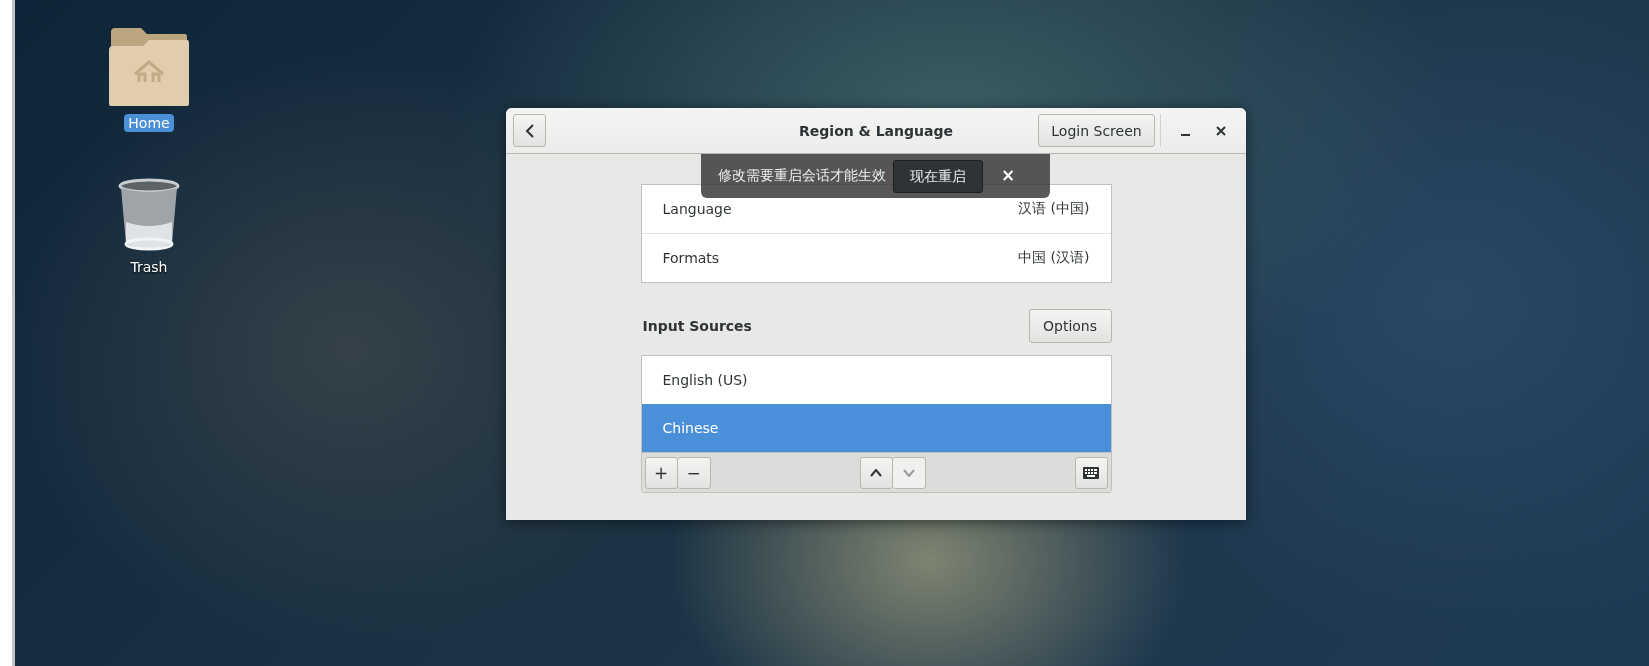  Describe the element at coordinates (149, 215) in the screenshot. I see `trash-icon` at that location.